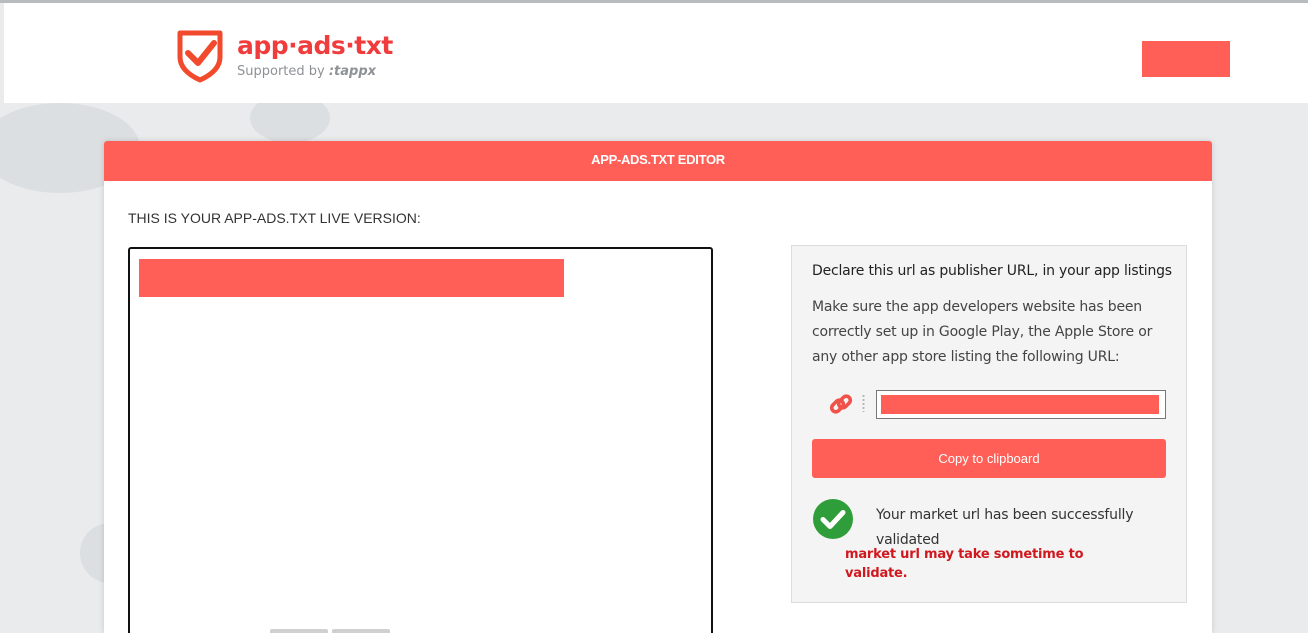 The image size is (1308, 633). What do you see at coordinates (658, 161) in the screenshot?
I see `card-title: APP-ADS.TXT EDITOR` at bounding box center [658, 161].